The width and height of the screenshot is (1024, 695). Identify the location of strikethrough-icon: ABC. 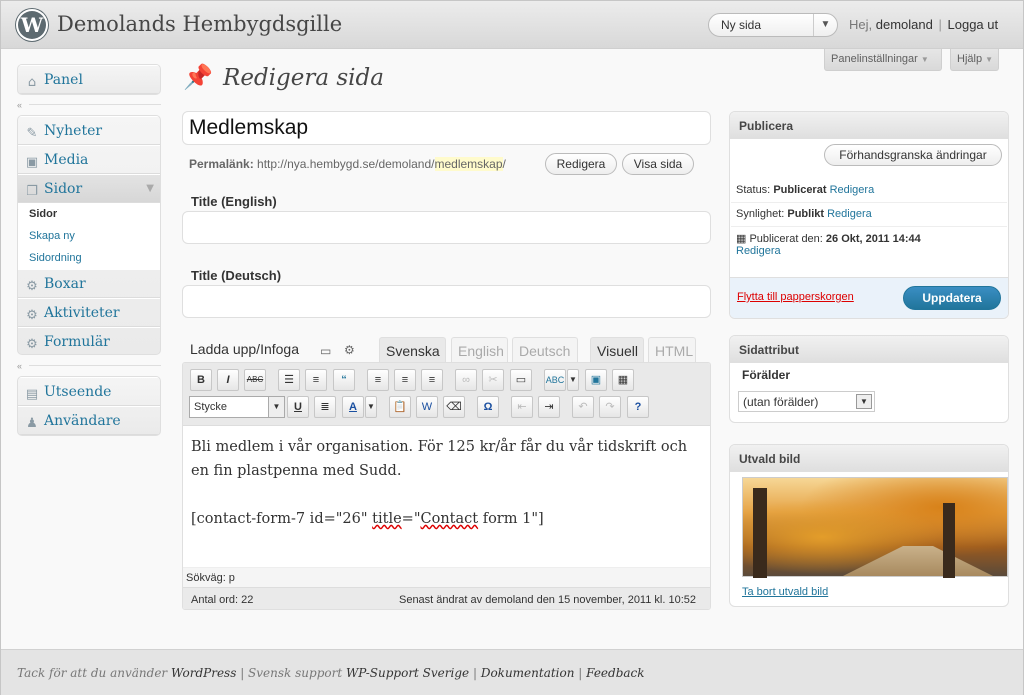
(255, 380).